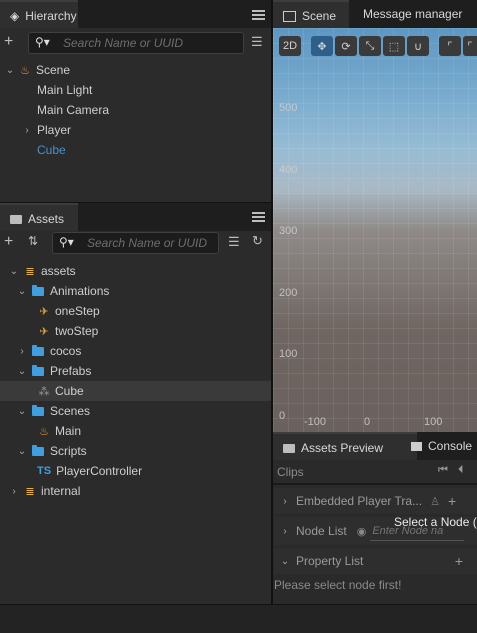 Image resolution: width=477 pixels, height=633 pixels. I want to click on assets-menu-icon, so click(258, 217).